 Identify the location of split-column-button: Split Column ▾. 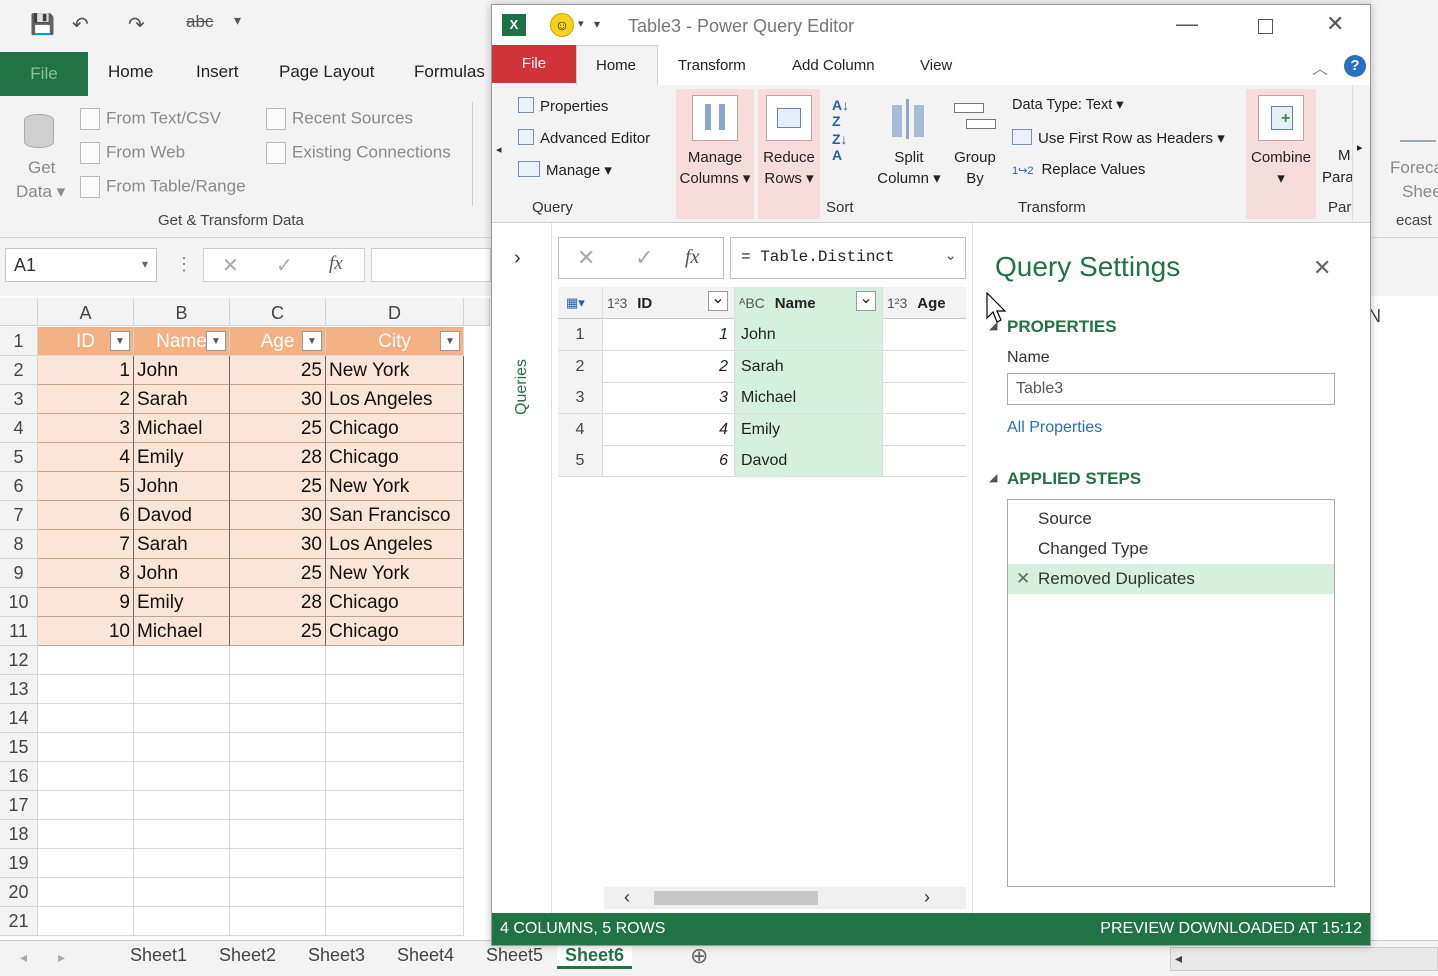
(909, 168).